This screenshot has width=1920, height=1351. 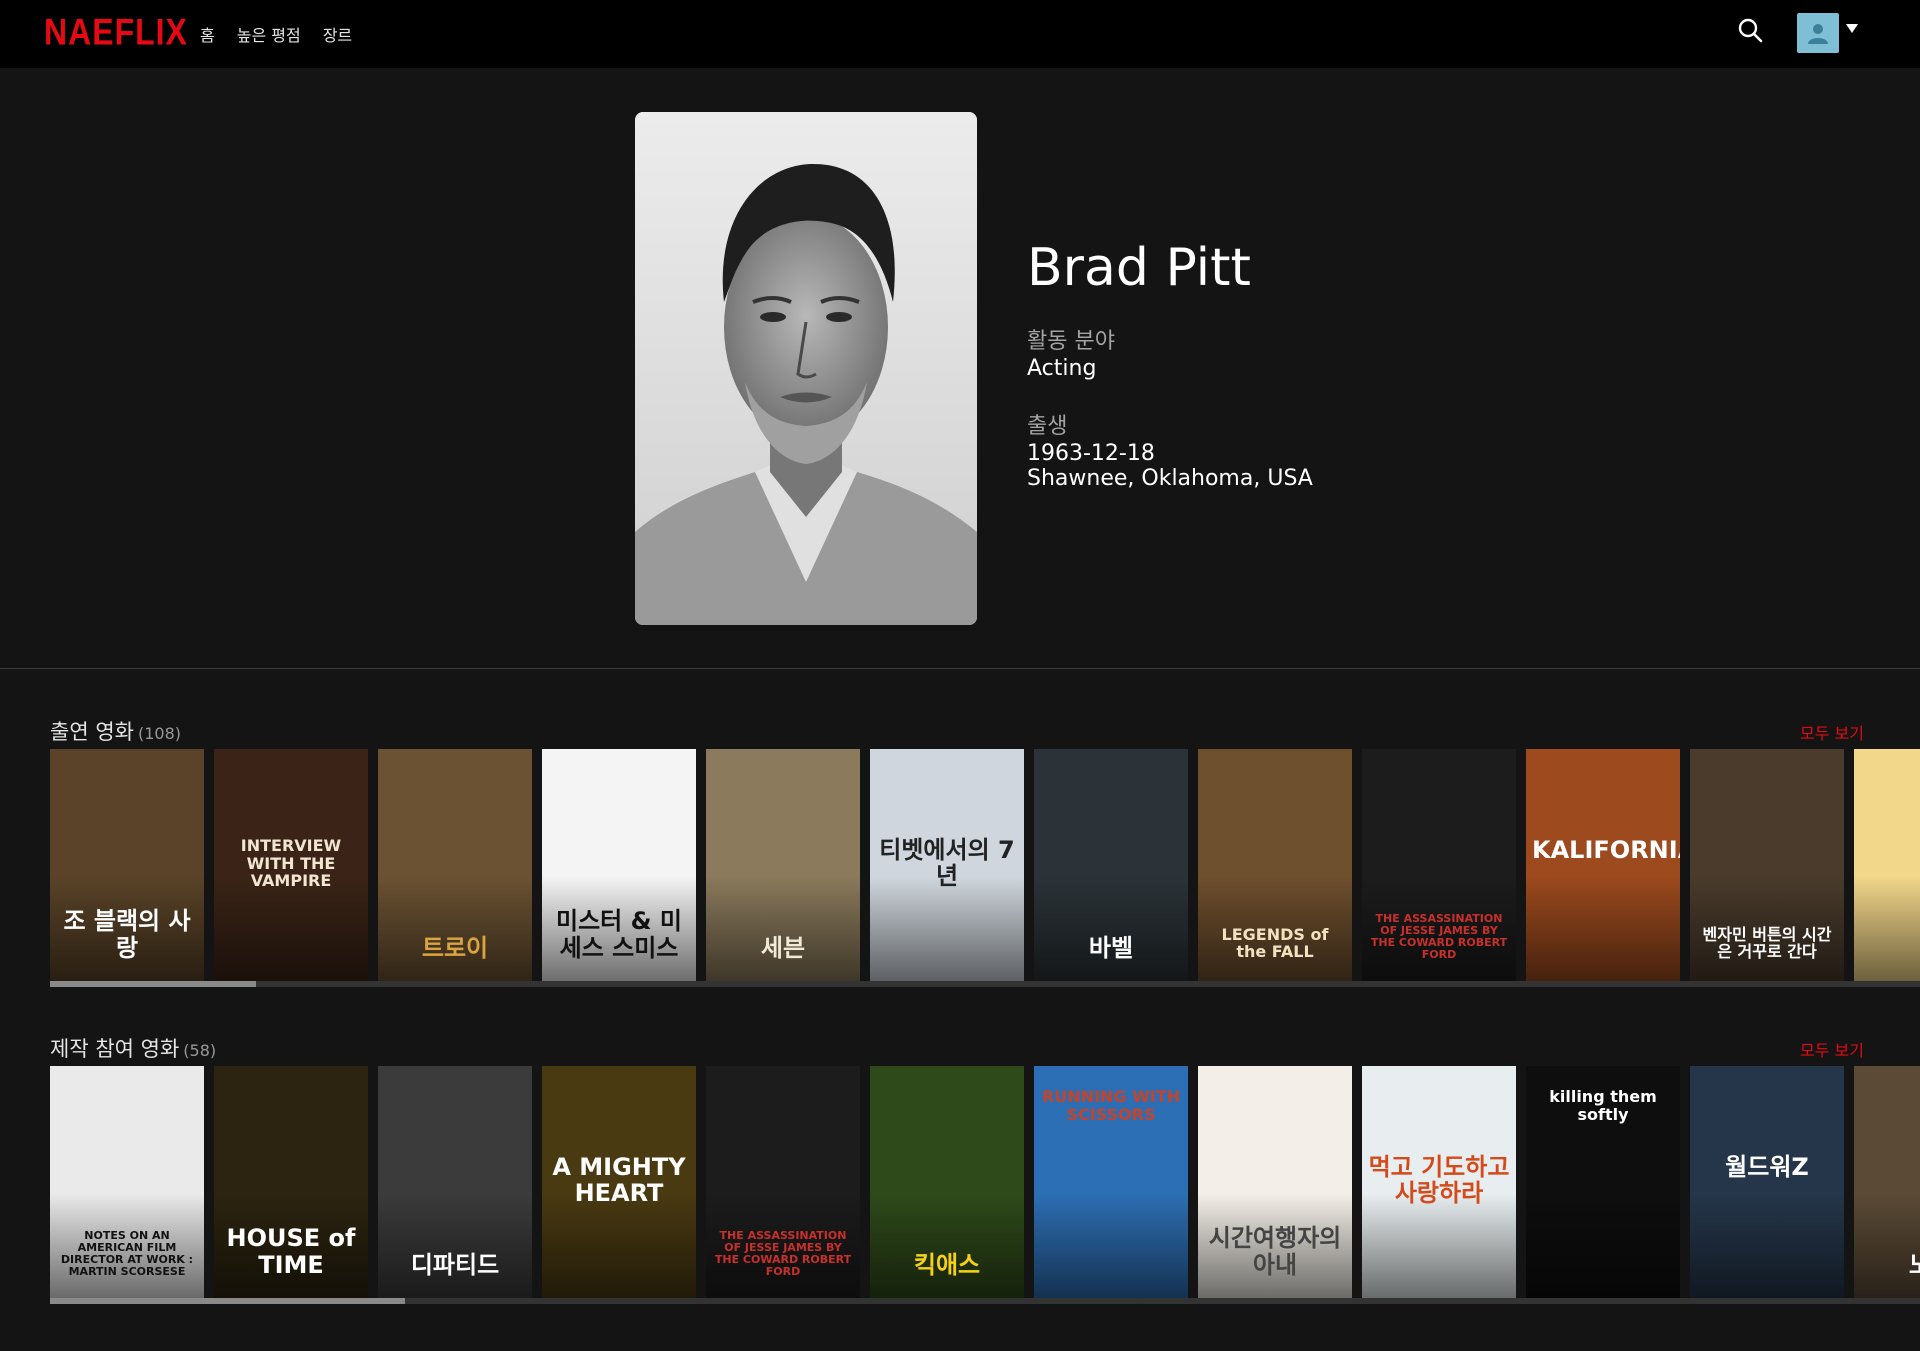 I want to click on section-divider, so click(x=960, y=668).